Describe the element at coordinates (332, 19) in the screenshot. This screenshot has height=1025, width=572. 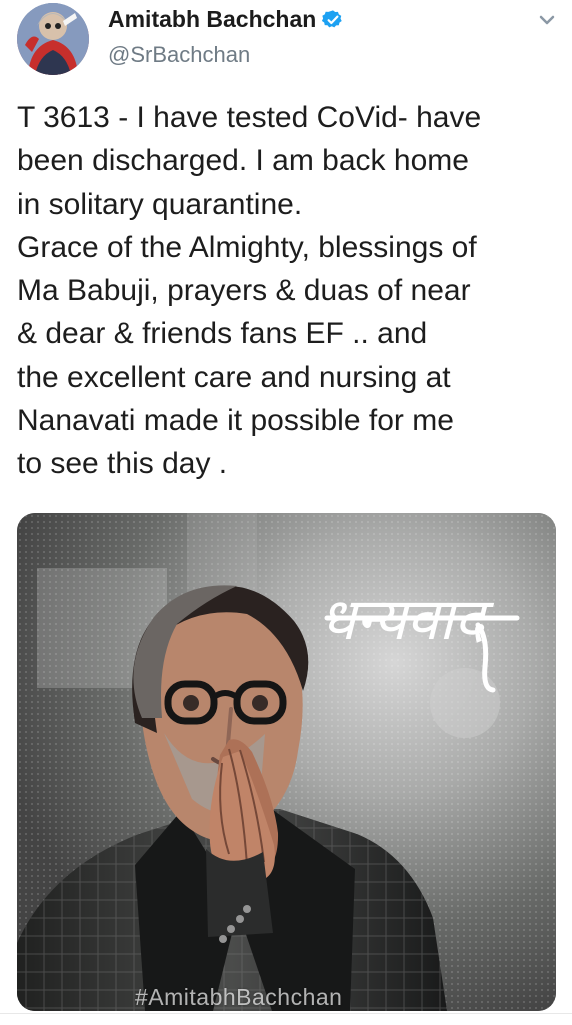
I see `verified-badge-icon` at that location.